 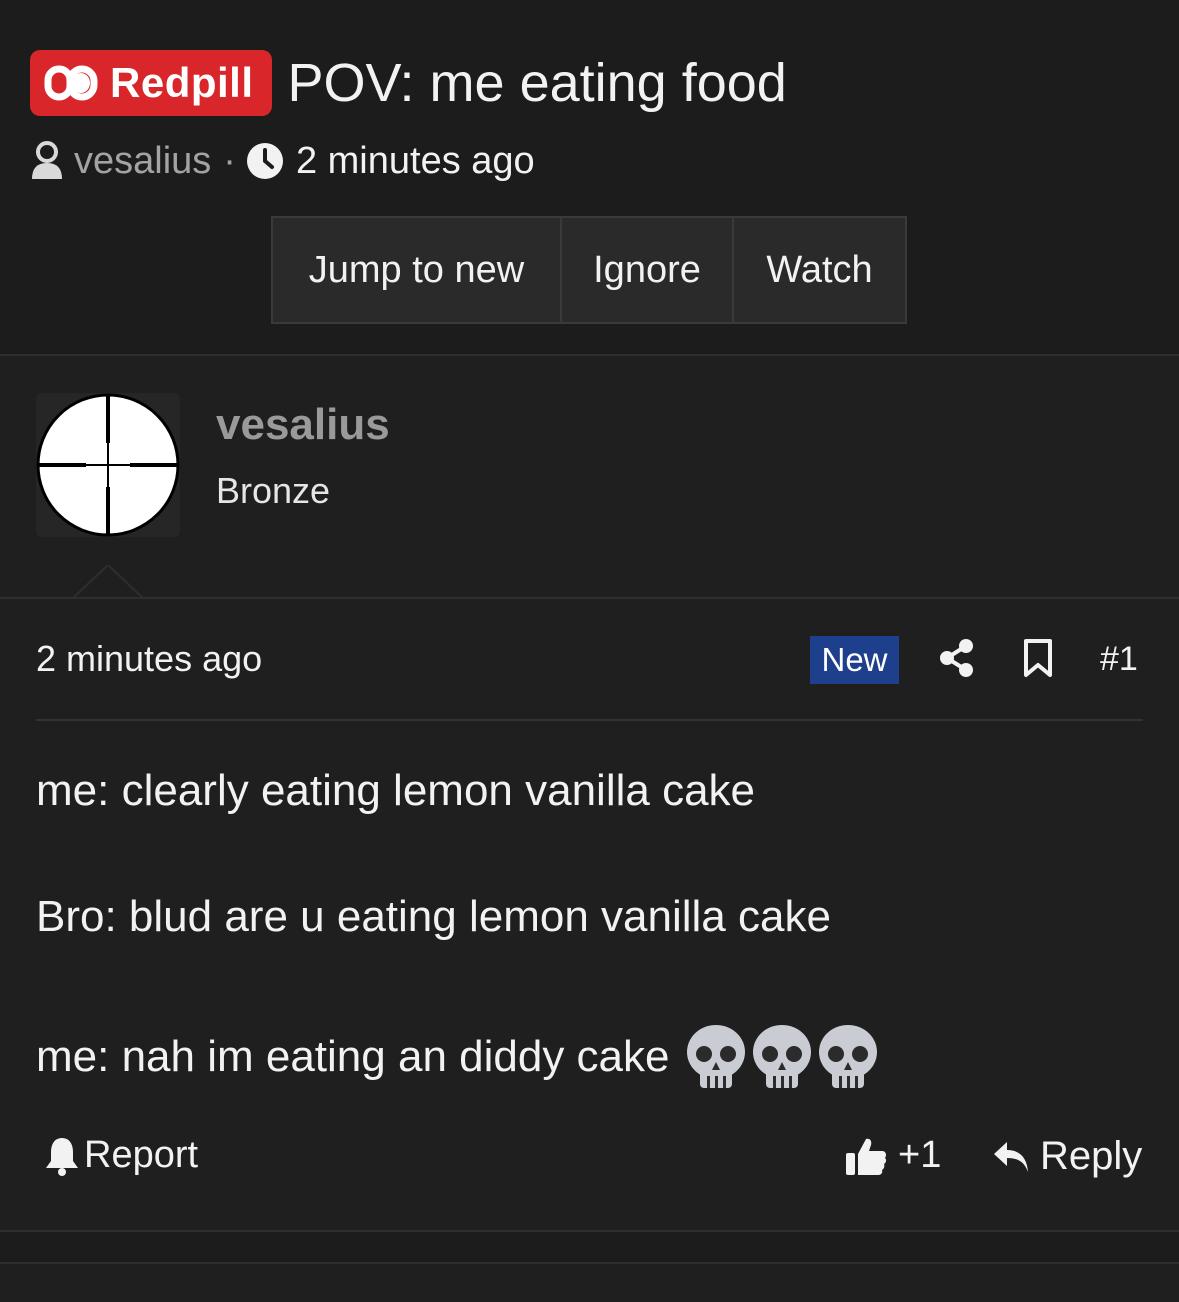 What do you see at coordinates (1119, 659) in the screenshot?
I see `post-number-link: #1` at bounding box center [1119, 659].